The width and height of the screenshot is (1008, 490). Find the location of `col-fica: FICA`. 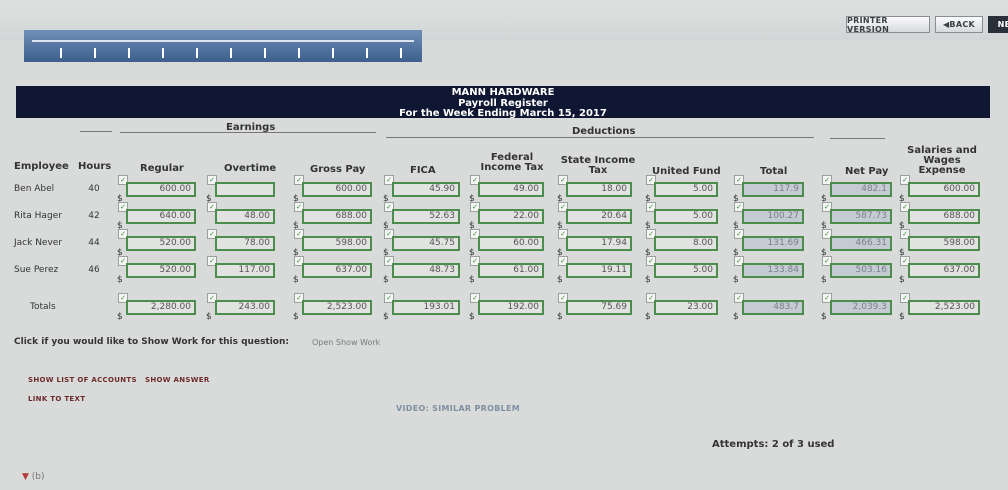

col-fica: FICA is located at coordinates (423, 170).